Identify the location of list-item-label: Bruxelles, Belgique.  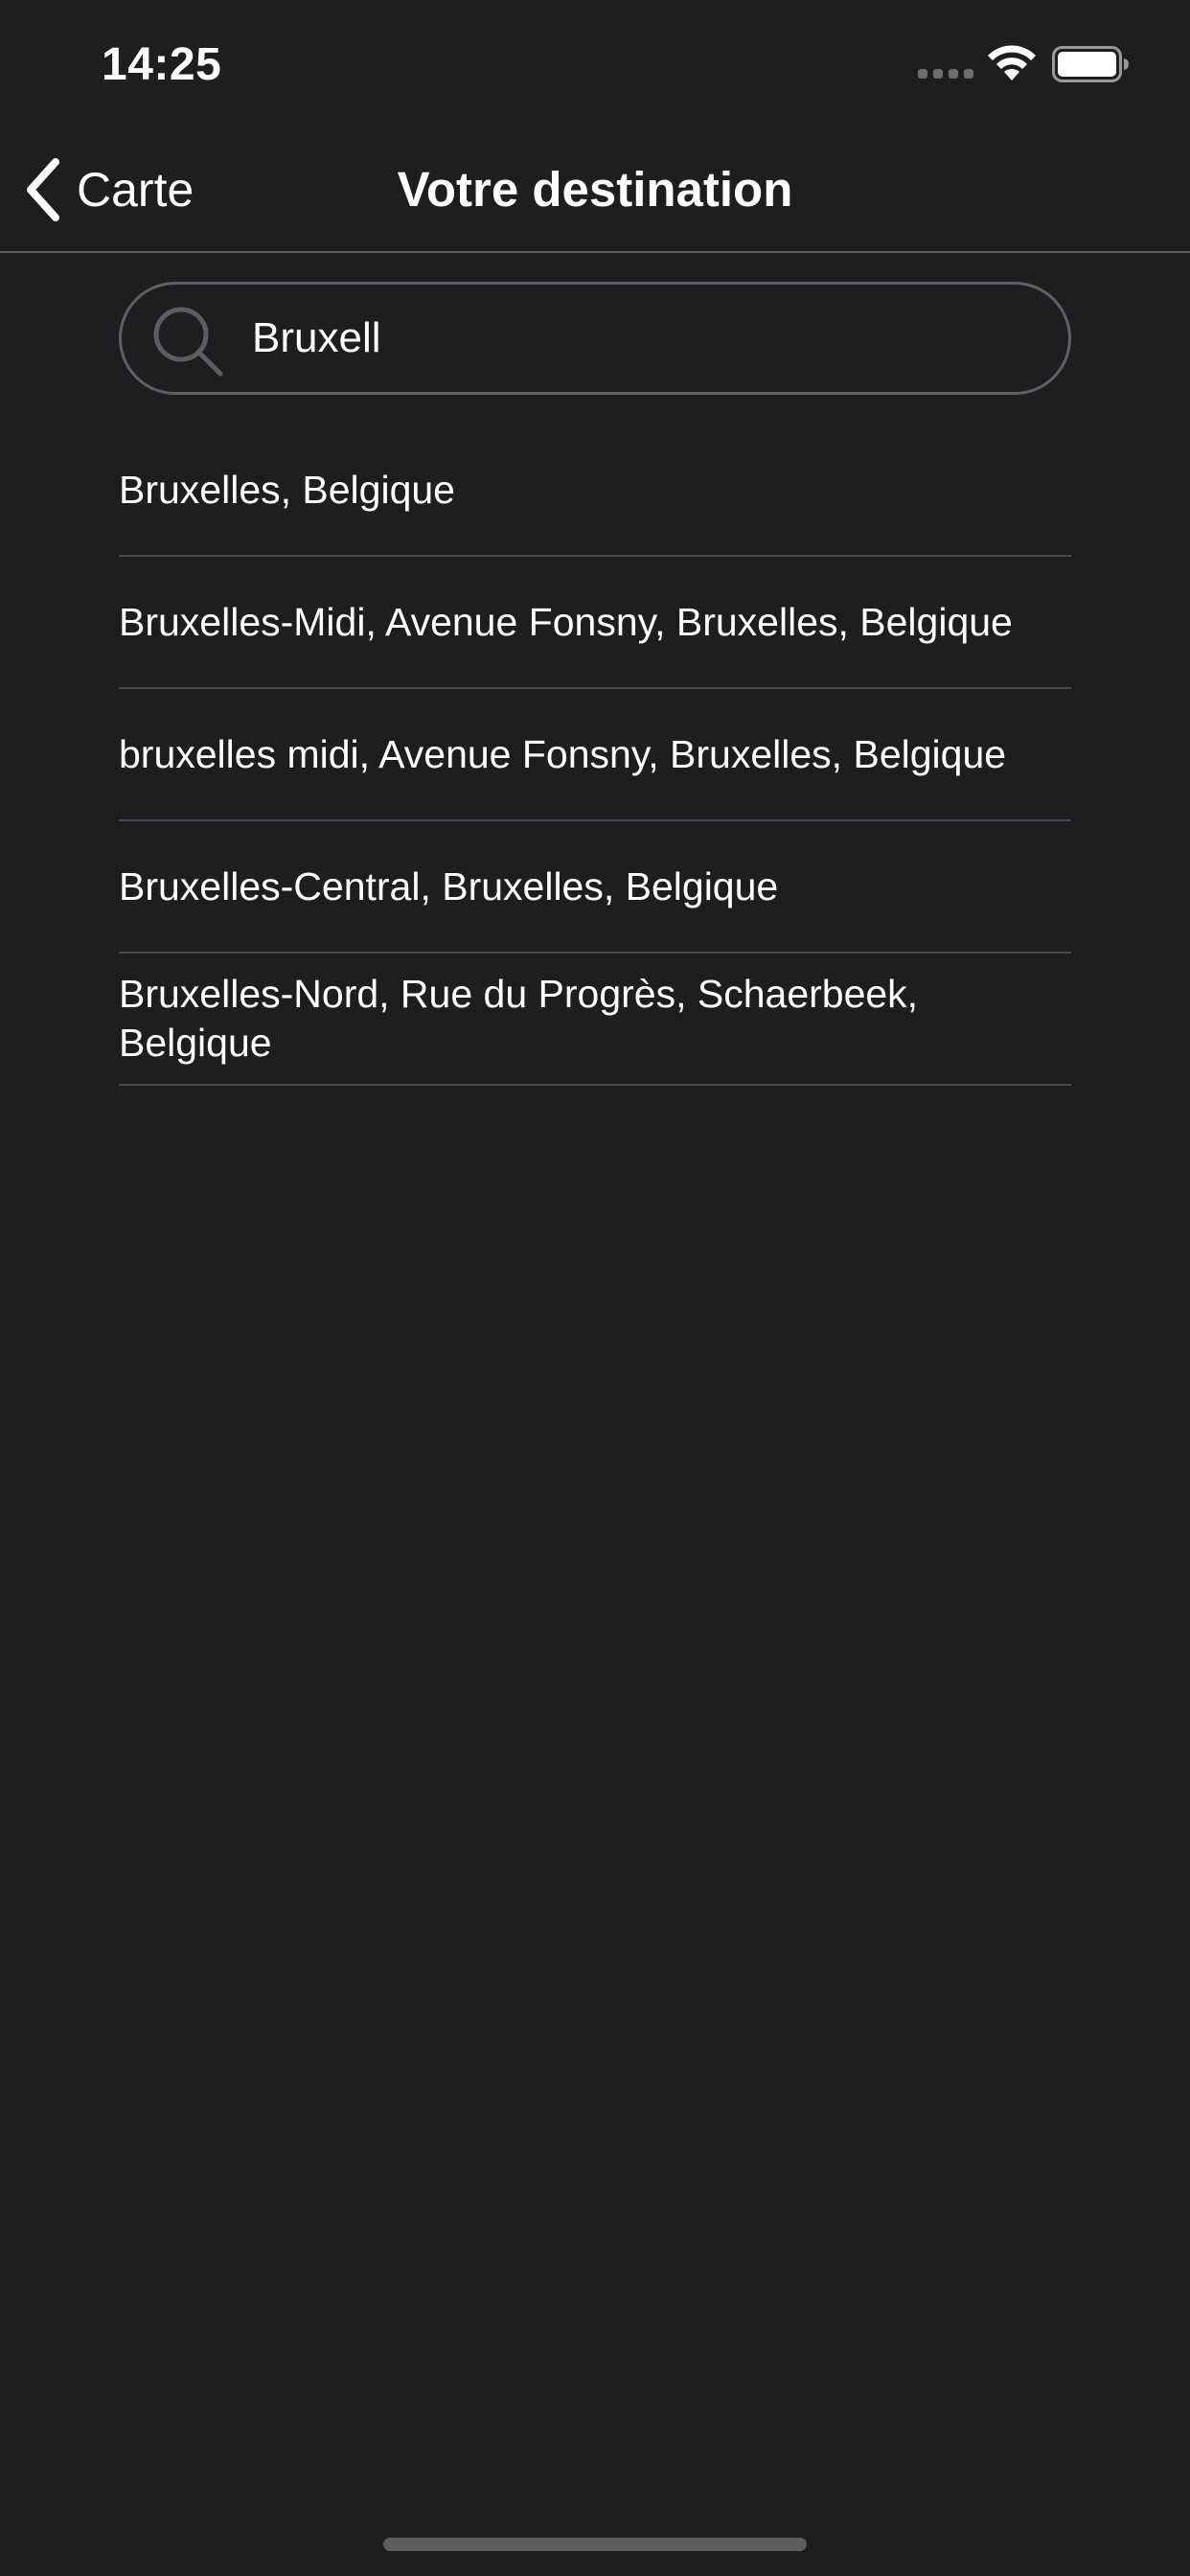
(287, 490).